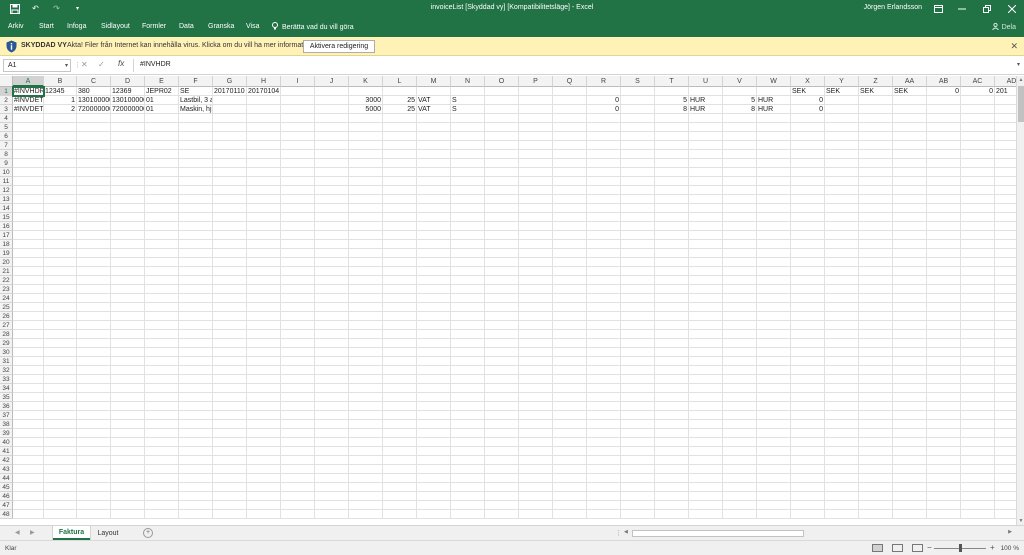 This screenshot has width=1024, height=555. What do you see at coordinates (434, 235) in the screenshot?
I see `cell-M17` at bounding box center [434, 235].